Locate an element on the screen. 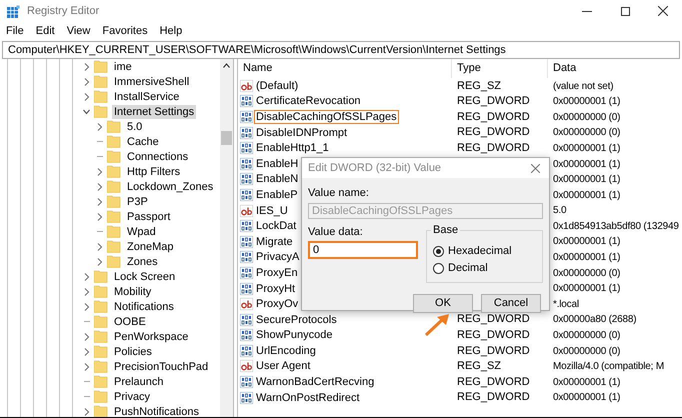 The image size is (682, 418). ok-button: OK is located at coordinates (443, 303).